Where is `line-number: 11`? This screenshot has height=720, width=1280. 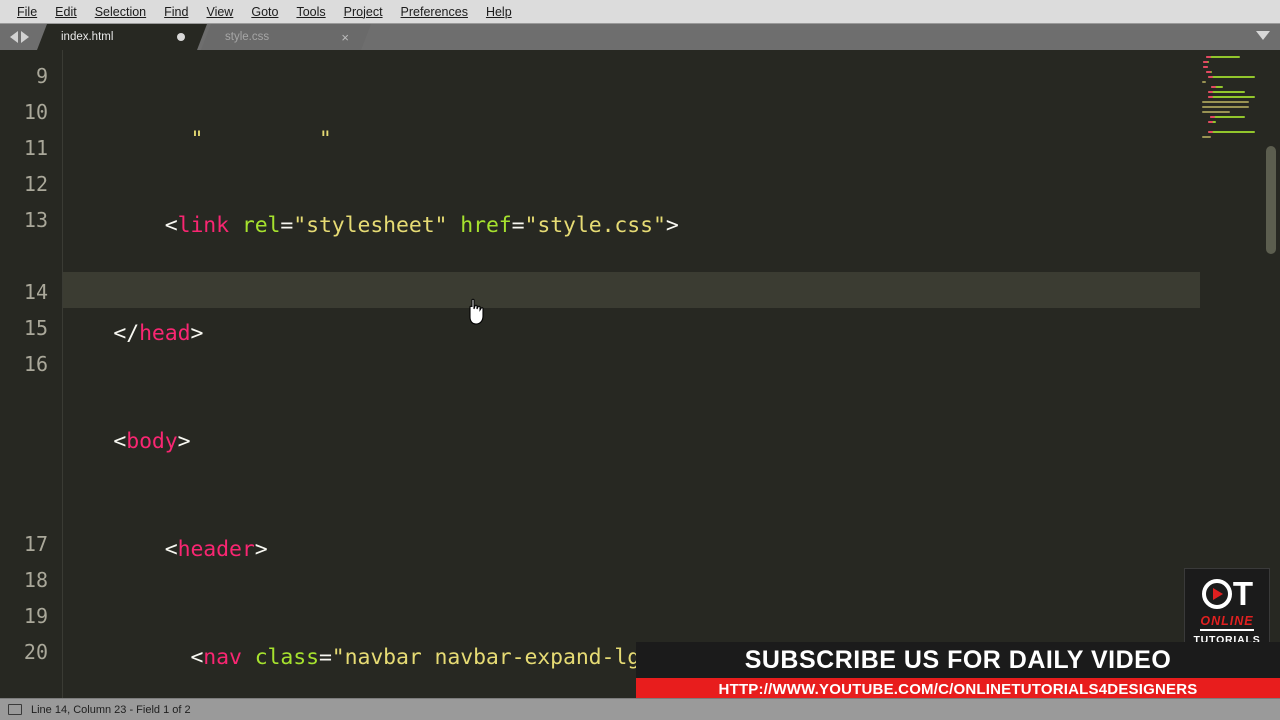 line-number: 11 is located at coordinates (35, 148).